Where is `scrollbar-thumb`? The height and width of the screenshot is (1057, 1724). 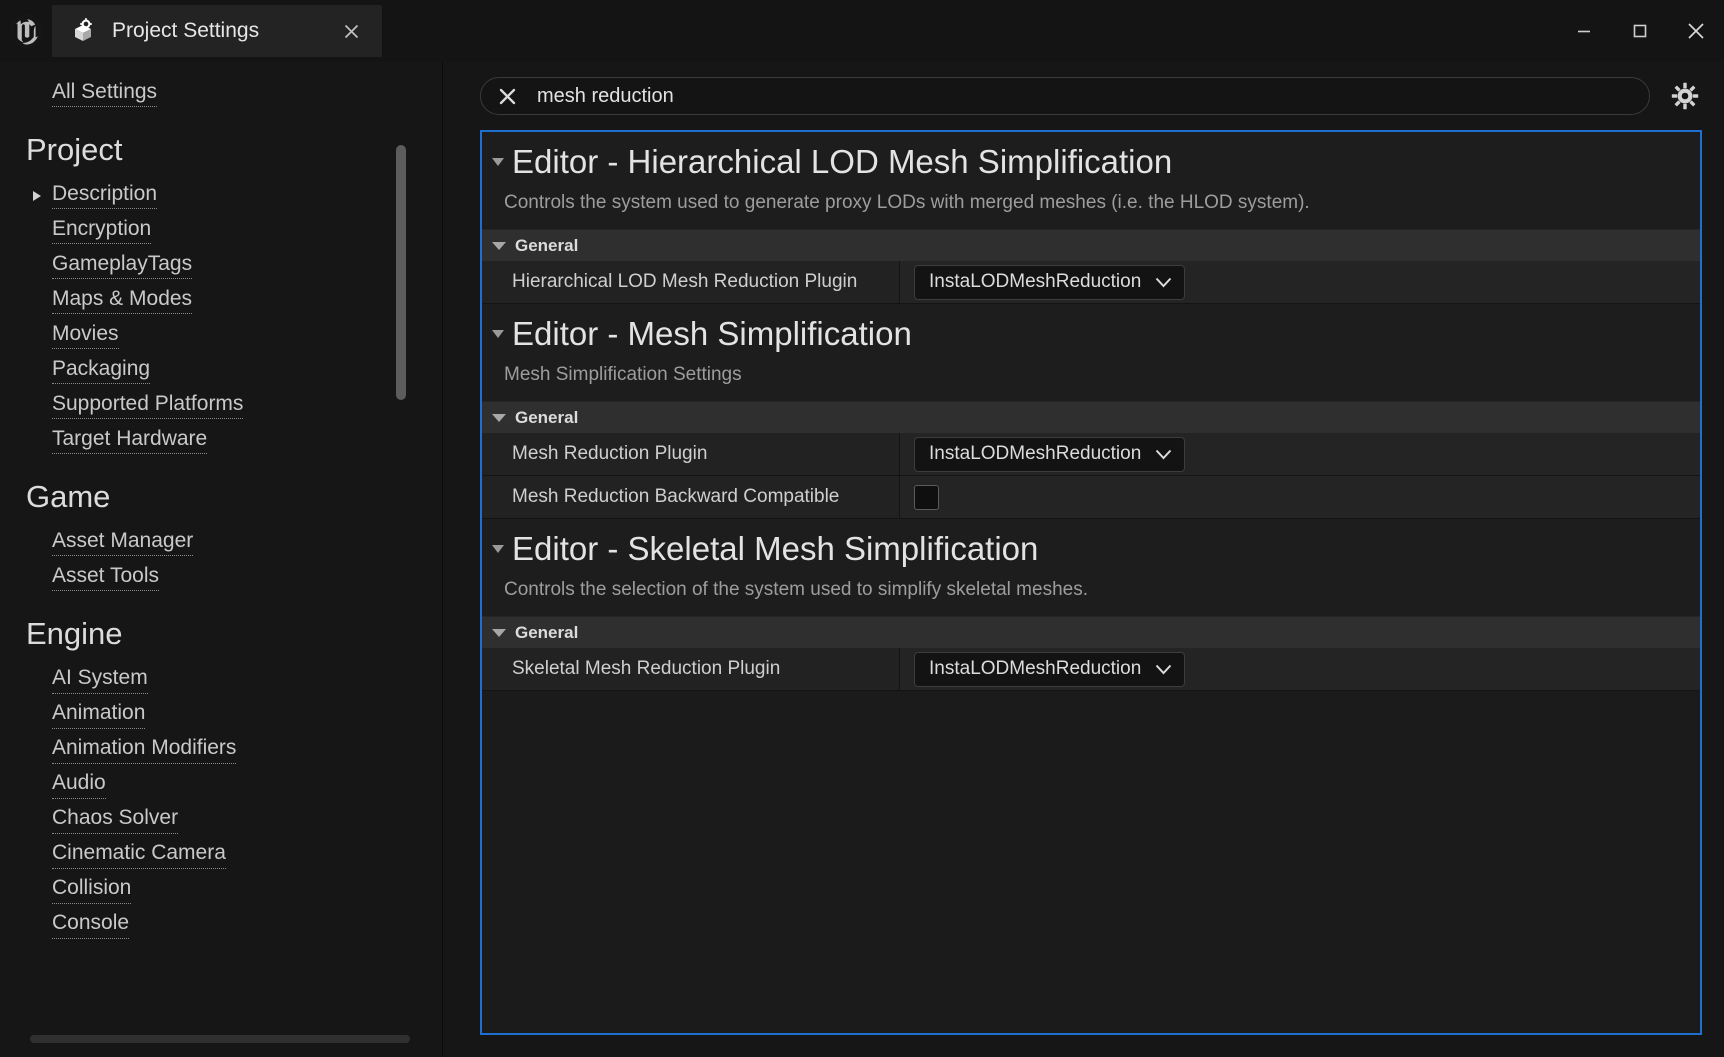 scrollbar-thumb is located at coordinates (220, 1039).